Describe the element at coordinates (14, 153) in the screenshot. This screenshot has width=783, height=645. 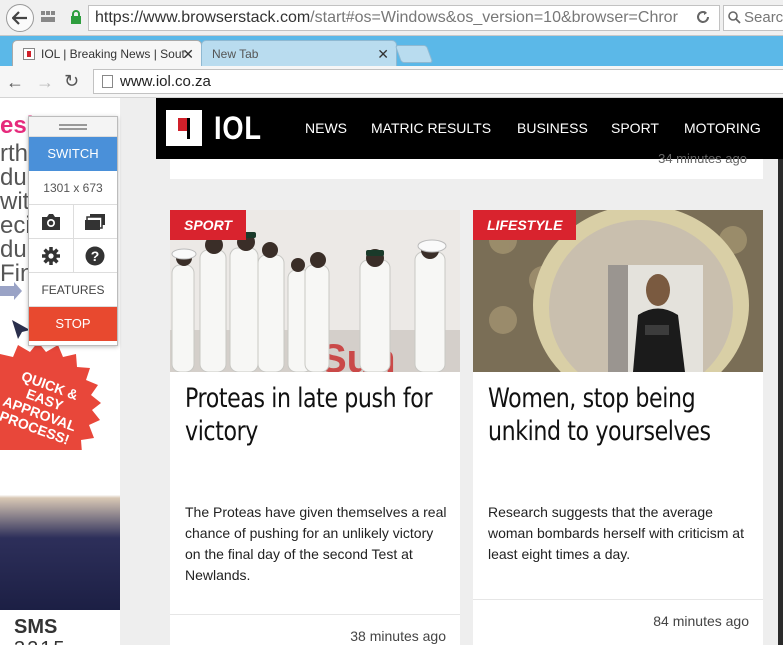
I see `ad-text-line: rth` at that location.